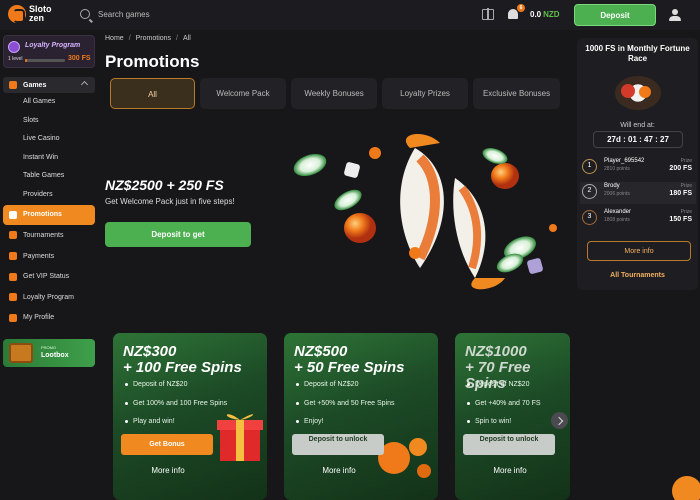 The image size is (700, 500). What do you see at coordinates (589, 191) in the screenshot?
I see `rank-badge: 2` at bounding box center [589, 191].